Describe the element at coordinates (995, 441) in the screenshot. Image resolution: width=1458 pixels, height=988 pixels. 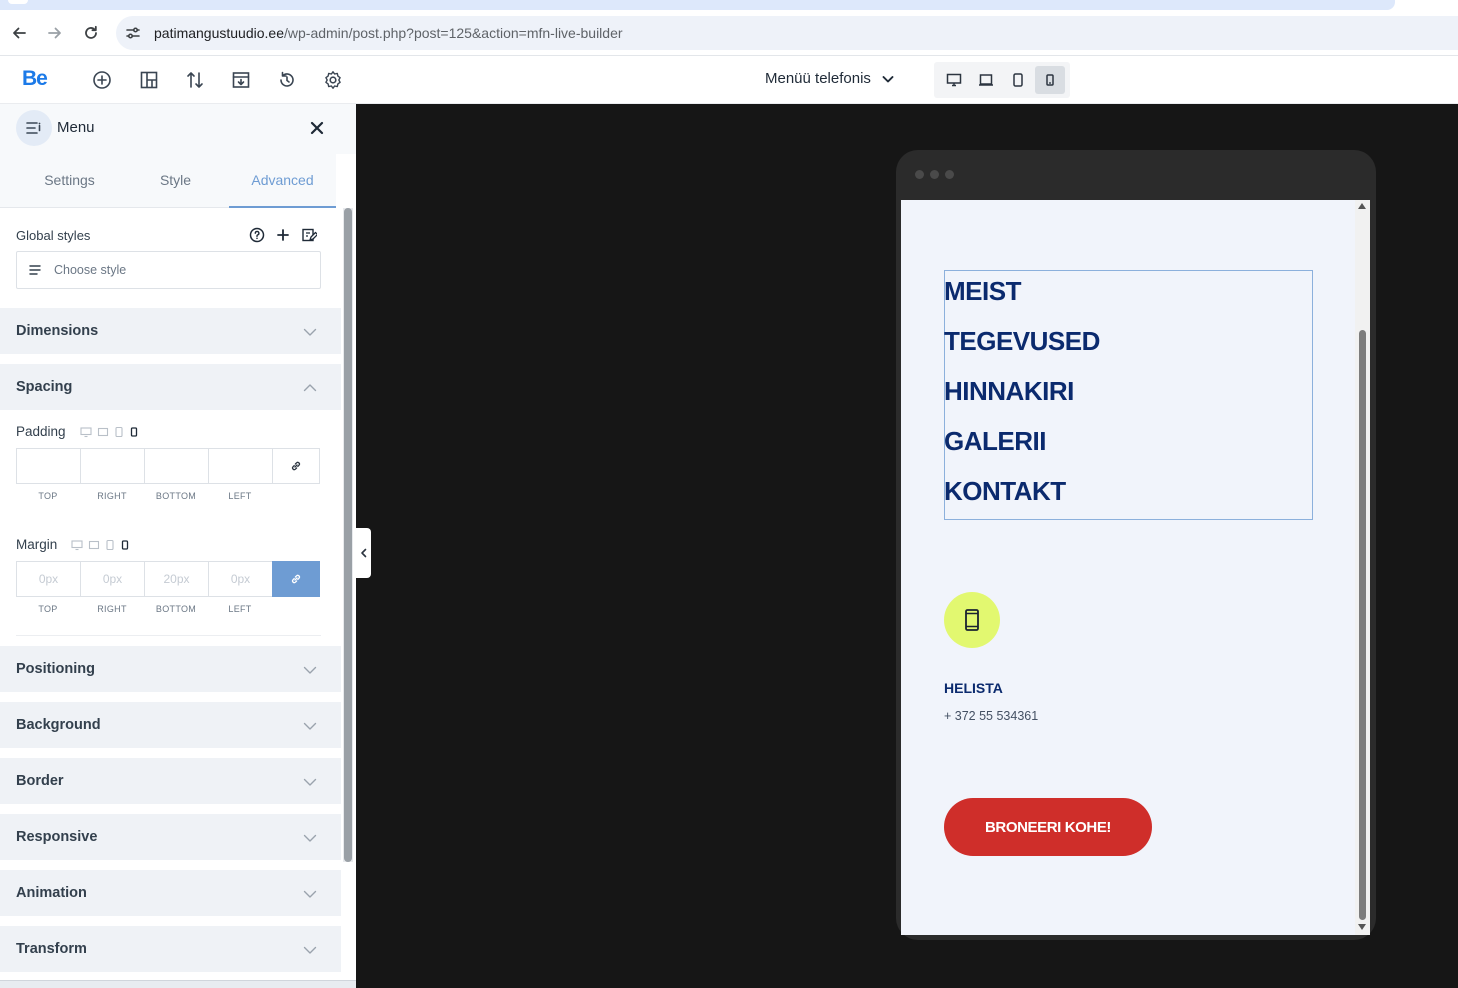
I see `menu-item-galerii: GALERII` at that location.